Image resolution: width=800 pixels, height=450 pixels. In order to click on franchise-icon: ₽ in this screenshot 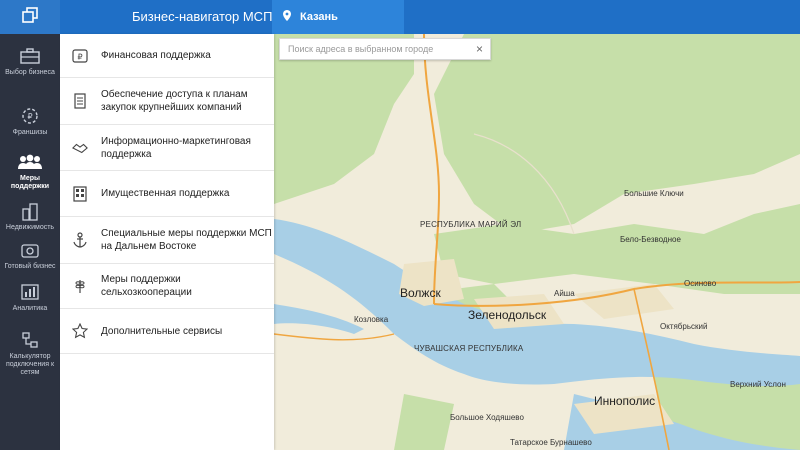, I will do `click(30, 116)`.